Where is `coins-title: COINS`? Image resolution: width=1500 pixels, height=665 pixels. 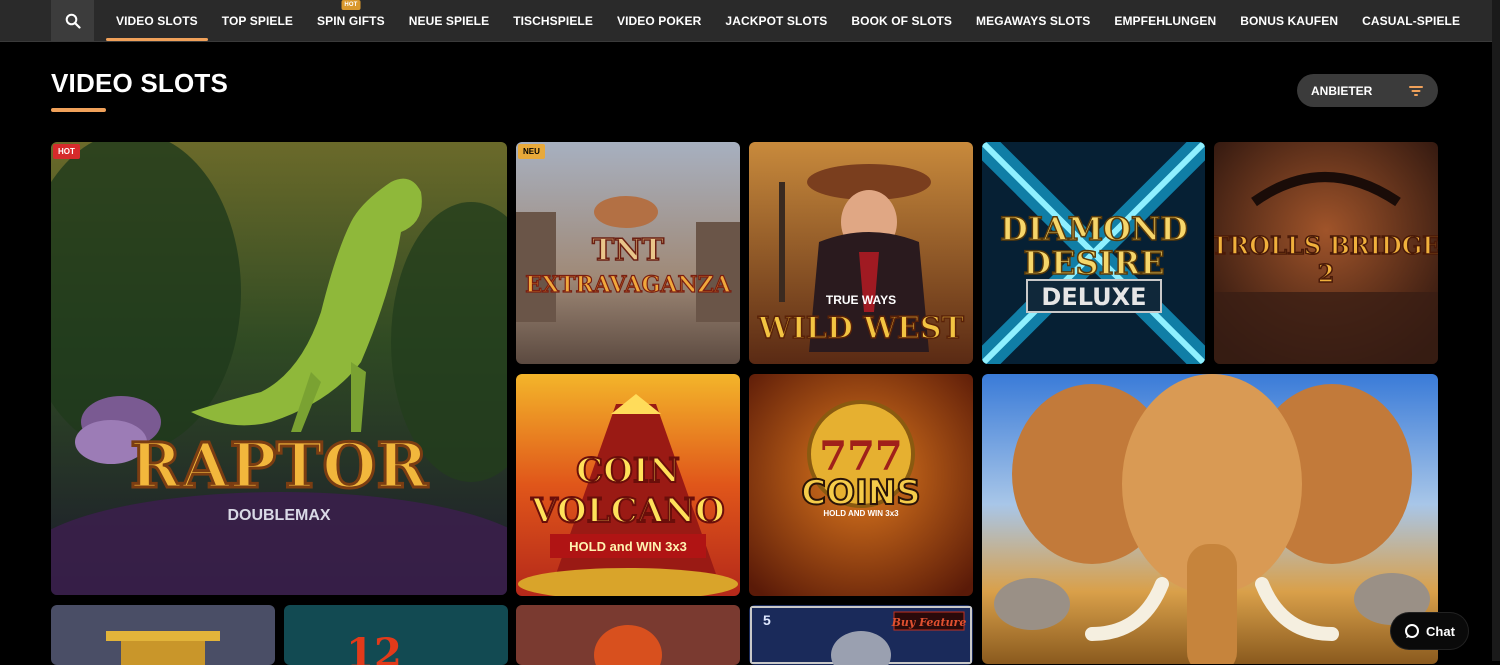 coins-title: COINS is located at coordinates (860, 493).